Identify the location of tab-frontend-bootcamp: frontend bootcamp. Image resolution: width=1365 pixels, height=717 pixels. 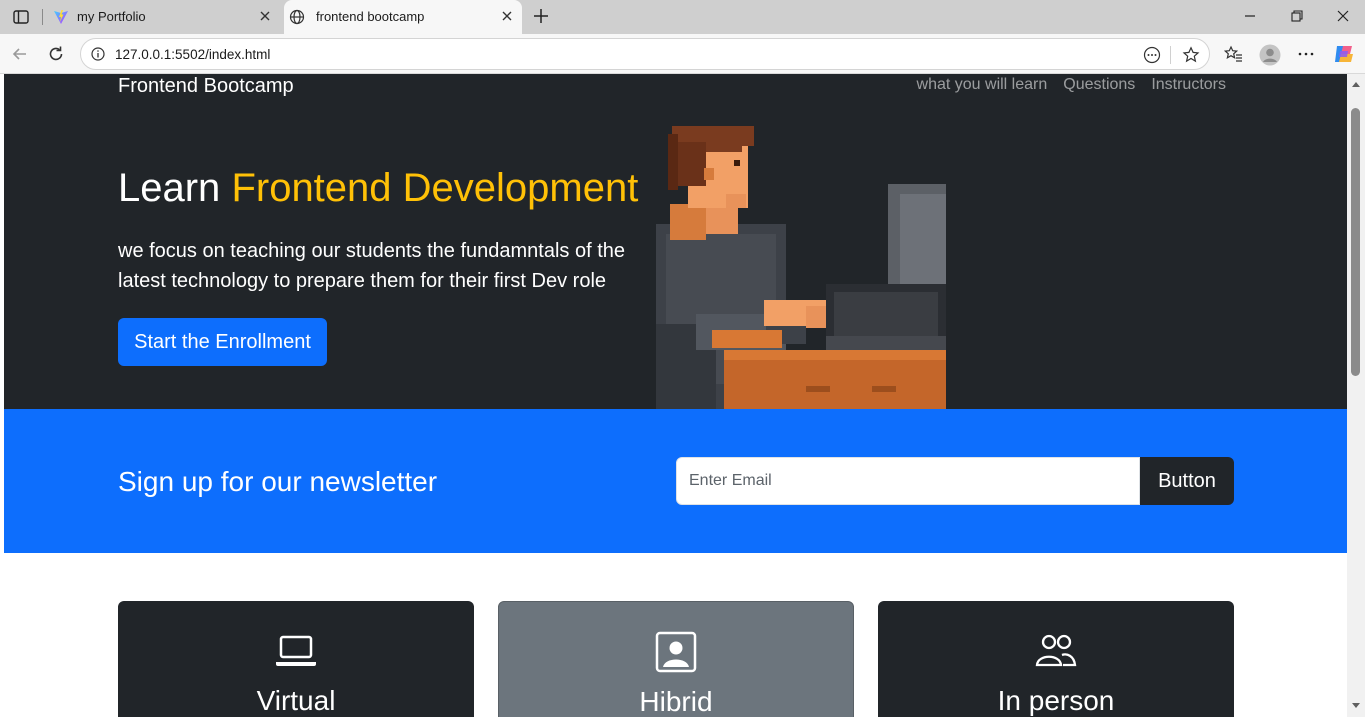
(403, 17).